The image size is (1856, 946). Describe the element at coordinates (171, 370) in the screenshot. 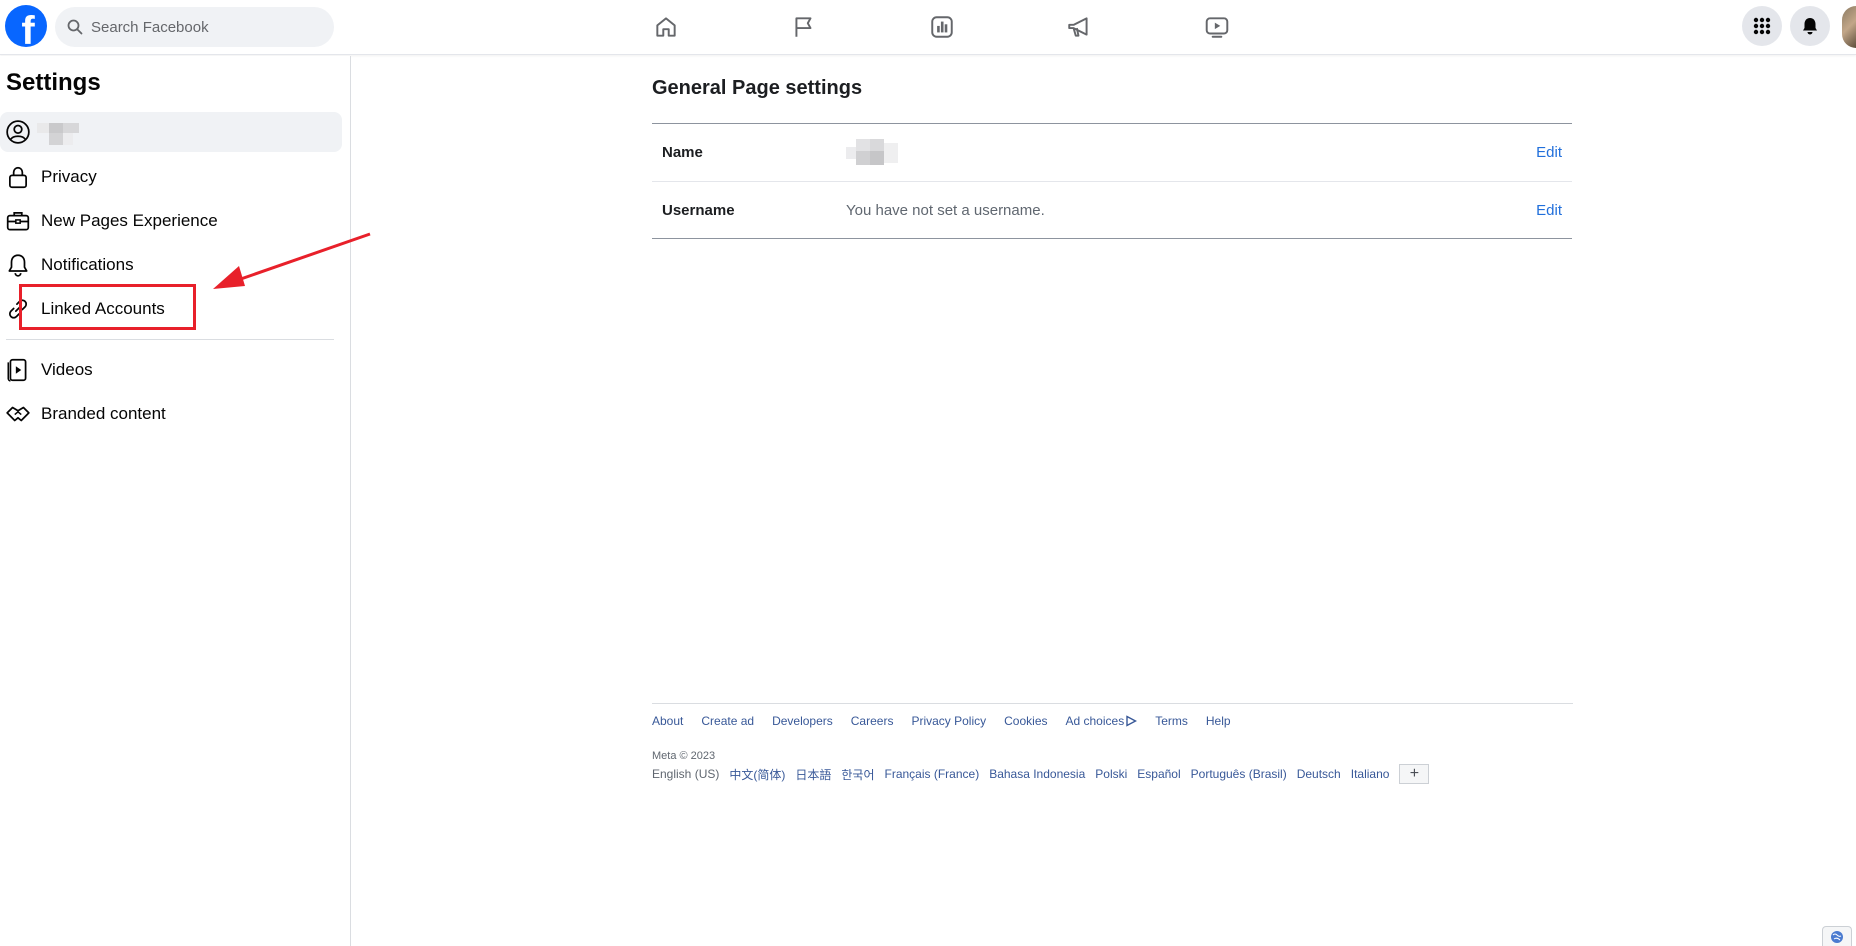

I see `sidebar-item-videos: Videos` at that location.